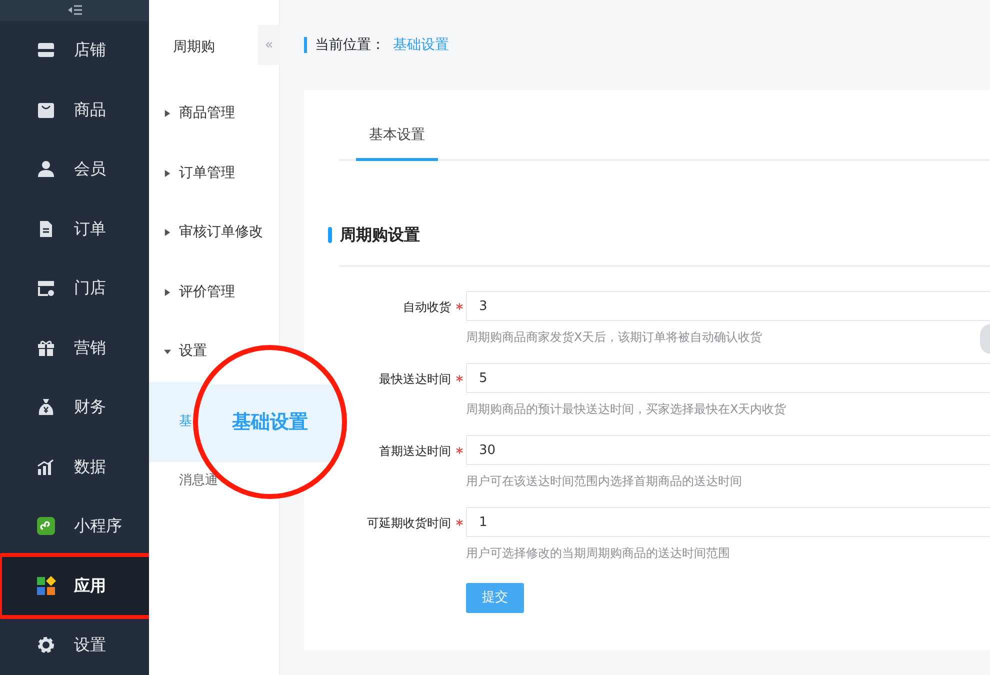  Describe the element at coordinates (46, 586) in the screenshot. I see `apps-icon` at that location.